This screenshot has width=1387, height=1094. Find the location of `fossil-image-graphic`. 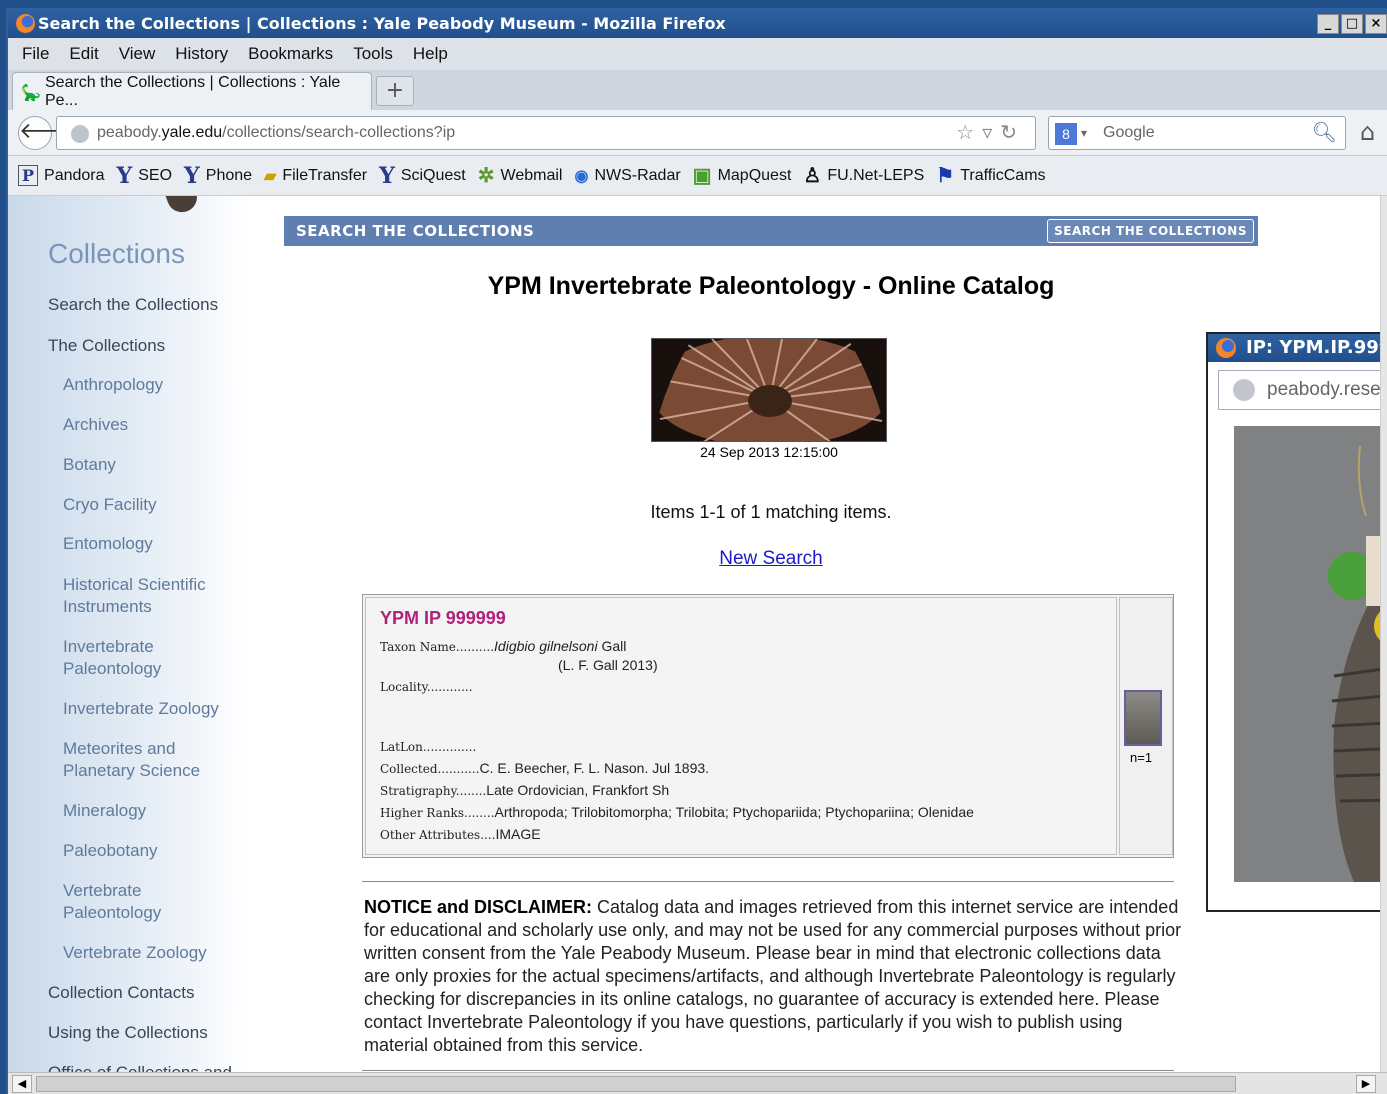

fossil-image-graphic is located at coordinates (769, 390).